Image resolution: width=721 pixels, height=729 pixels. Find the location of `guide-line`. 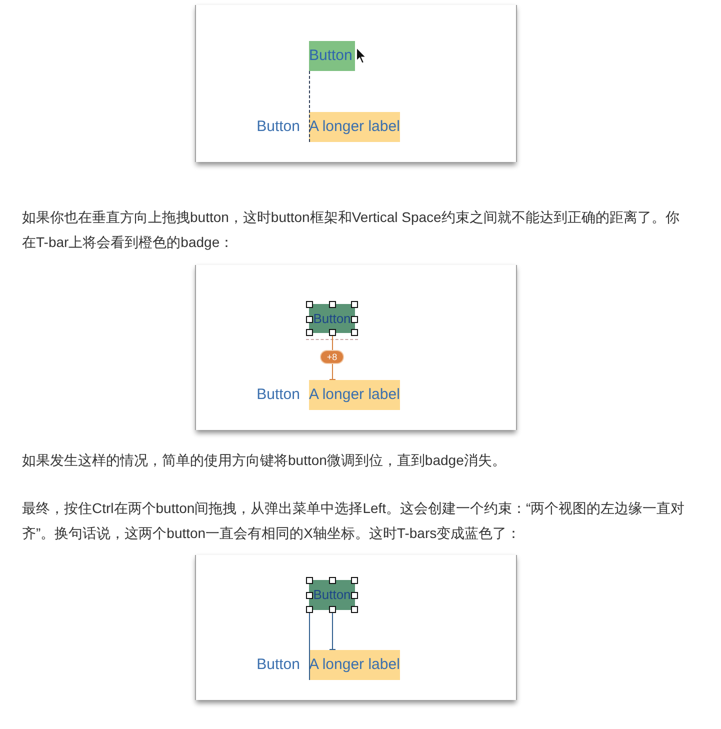

guide-line is located at coordinates (309, 106).